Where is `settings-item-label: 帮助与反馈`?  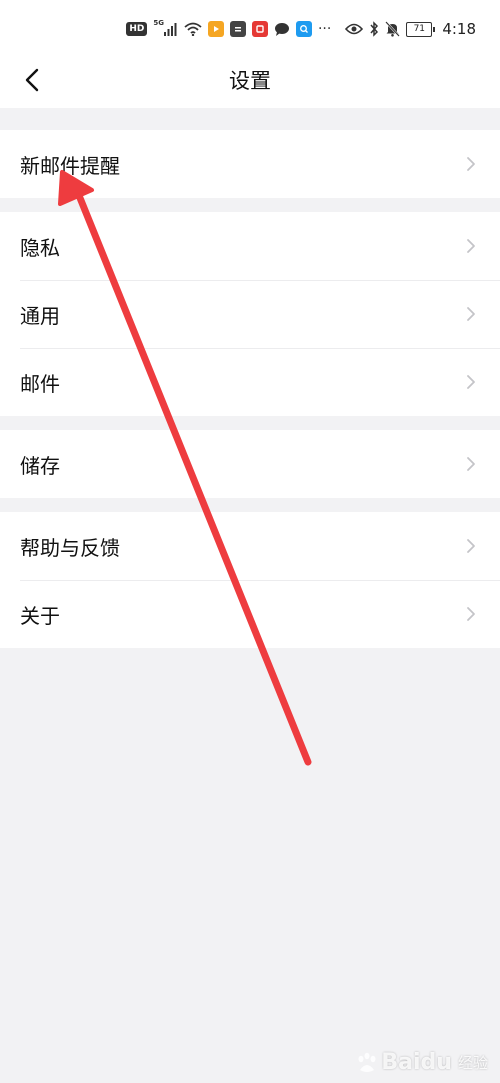 settings-item-label: 帮助与反馈 is located at coordinates (70, 547).